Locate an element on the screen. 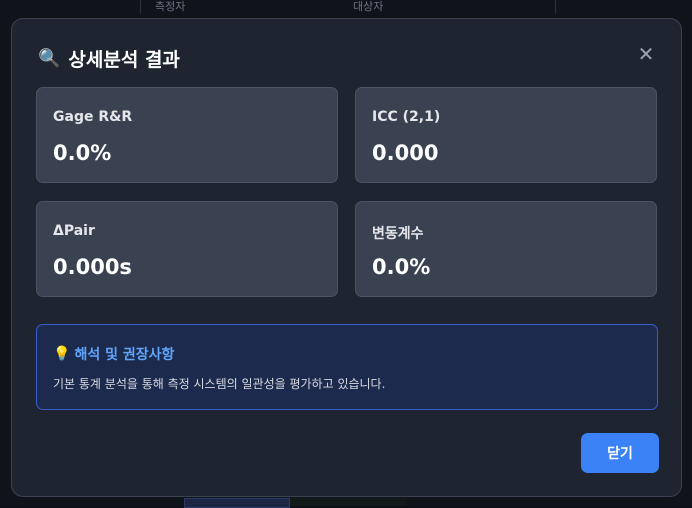 The width and height of the screenshot is (692, 508). dialog-title: 🔍 상세분석 결과 is located at coordinates (109, 58).